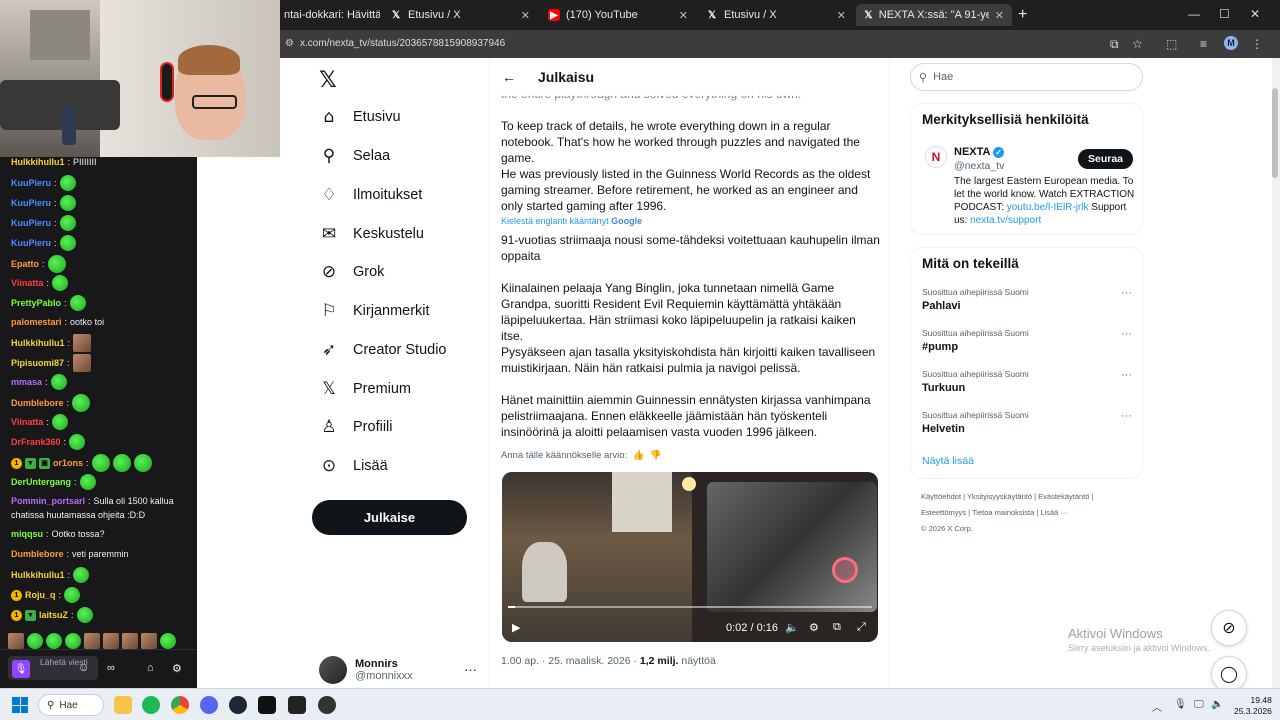 This screenshot has width=1280, height=720. Describe the element at coordinates (68, 463) in the screenshot. I see `chat-username: or1ons` at that location.